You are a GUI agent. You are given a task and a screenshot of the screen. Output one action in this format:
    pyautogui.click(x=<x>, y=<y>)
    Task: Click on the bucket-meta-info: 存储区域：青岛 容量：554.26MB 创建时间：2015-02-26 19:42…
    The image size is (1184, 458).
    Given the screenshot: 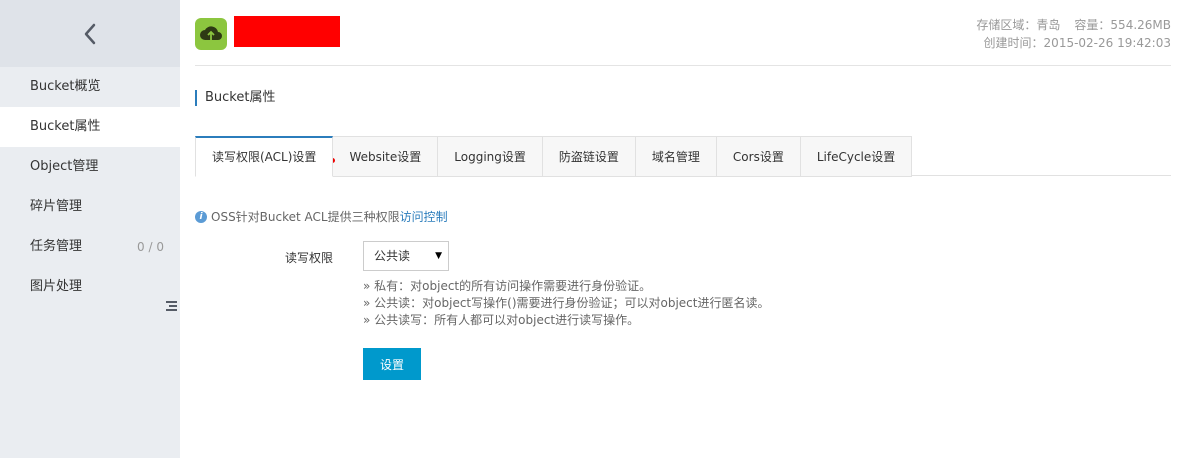 What is the action you would take?
    pyautogui.click(x=1073, y=34)
    